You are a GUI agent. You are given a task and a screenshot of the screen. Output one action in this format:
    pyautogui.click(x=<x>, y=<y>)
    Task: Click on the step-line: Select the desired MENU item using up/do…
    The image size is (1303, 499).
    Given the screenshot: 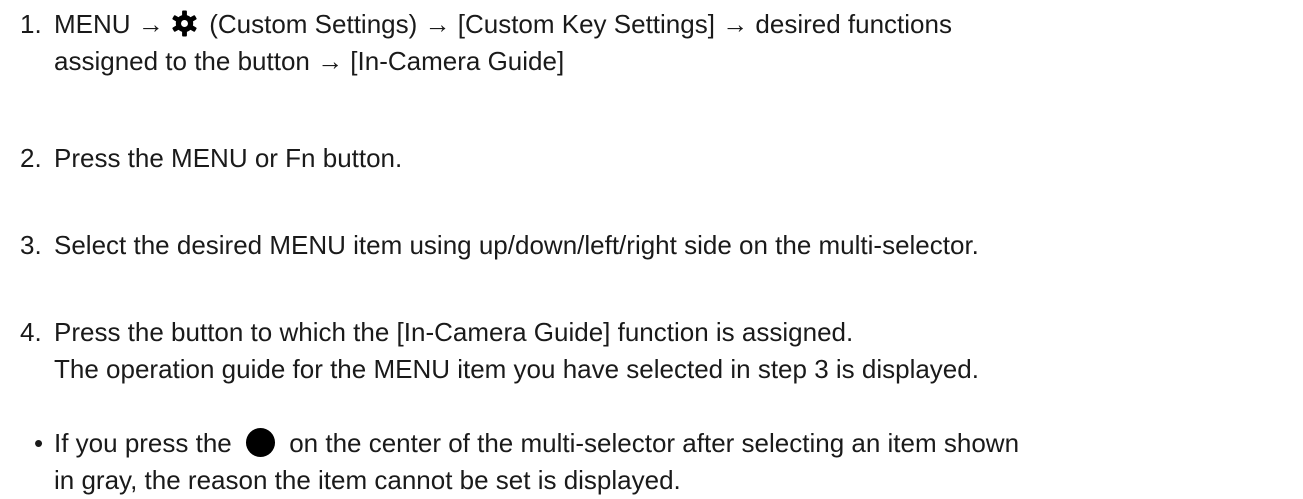 What is the action you would take?
    pyautogui.click(x=516, y=245)
    